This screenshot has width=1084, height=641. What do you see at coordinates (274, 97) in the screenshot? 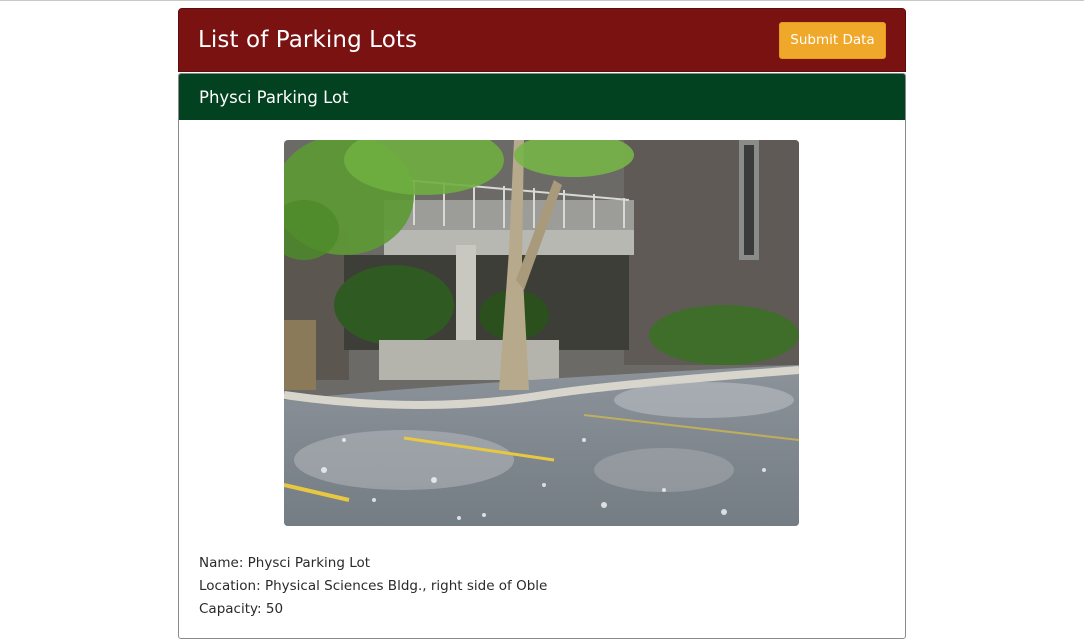
I see `card-title: Physci Parking Lot` at bounding box center [274, 97].